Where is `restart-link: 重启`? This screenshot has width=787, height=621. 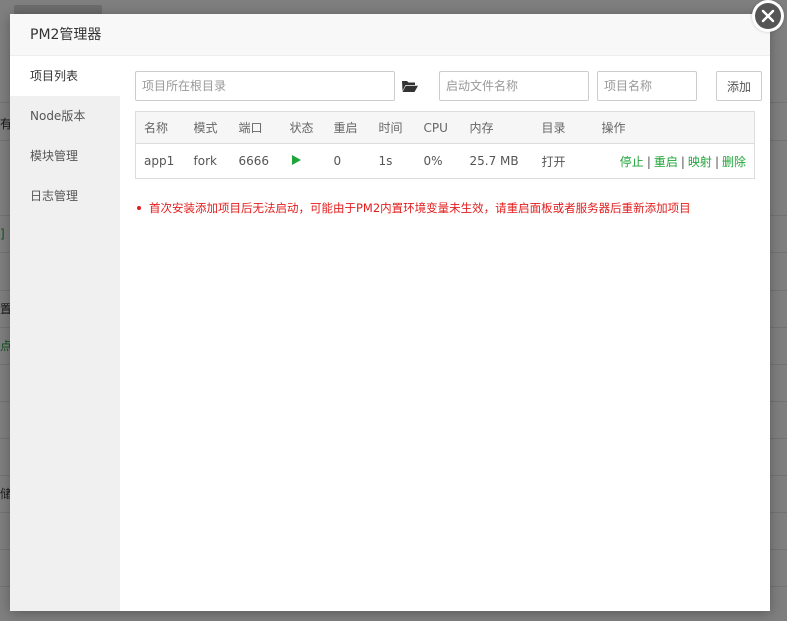 restart-link: 重启 is located at coordinates (666, 162).